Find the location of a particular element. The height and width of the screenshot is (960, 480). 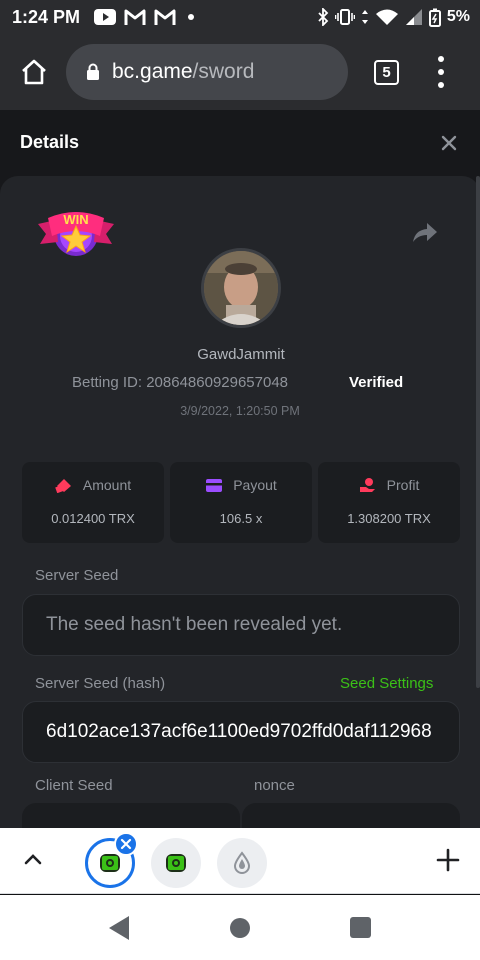

stat-label: Payout is located at coordinates (255, 485).